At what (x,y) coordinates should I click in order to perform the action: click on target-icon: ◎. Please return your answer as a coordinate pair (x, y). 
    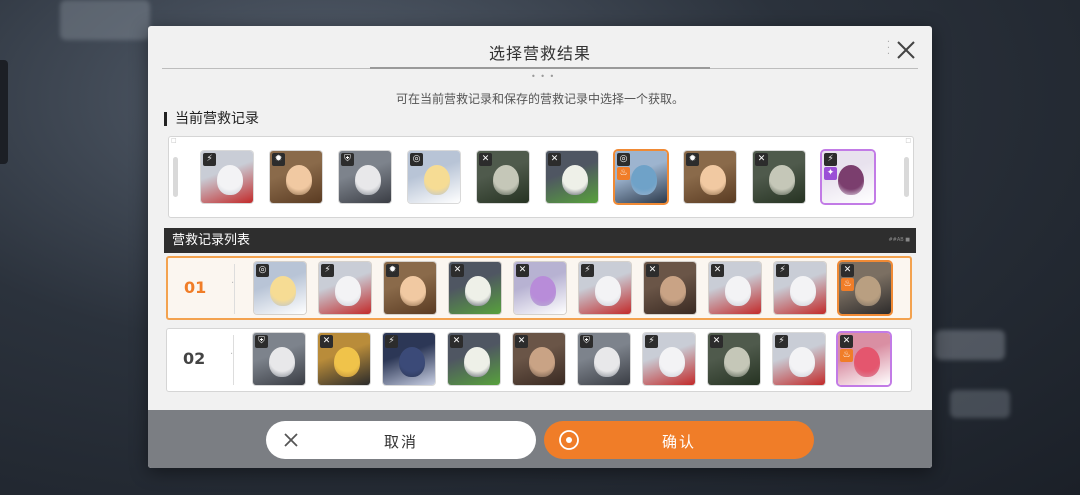
    Looking at the image, I should click on (623, 159).